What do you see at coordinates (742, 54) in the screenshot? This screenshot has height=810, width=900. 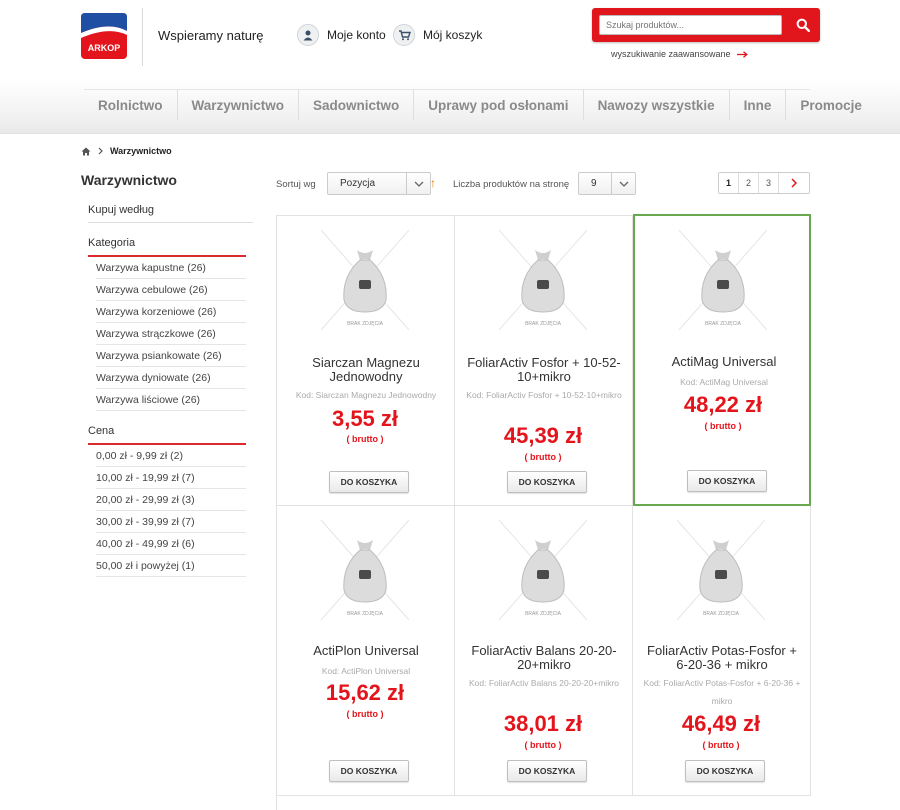 I see `arrow-right-icon` at bounding box center [742, 54].